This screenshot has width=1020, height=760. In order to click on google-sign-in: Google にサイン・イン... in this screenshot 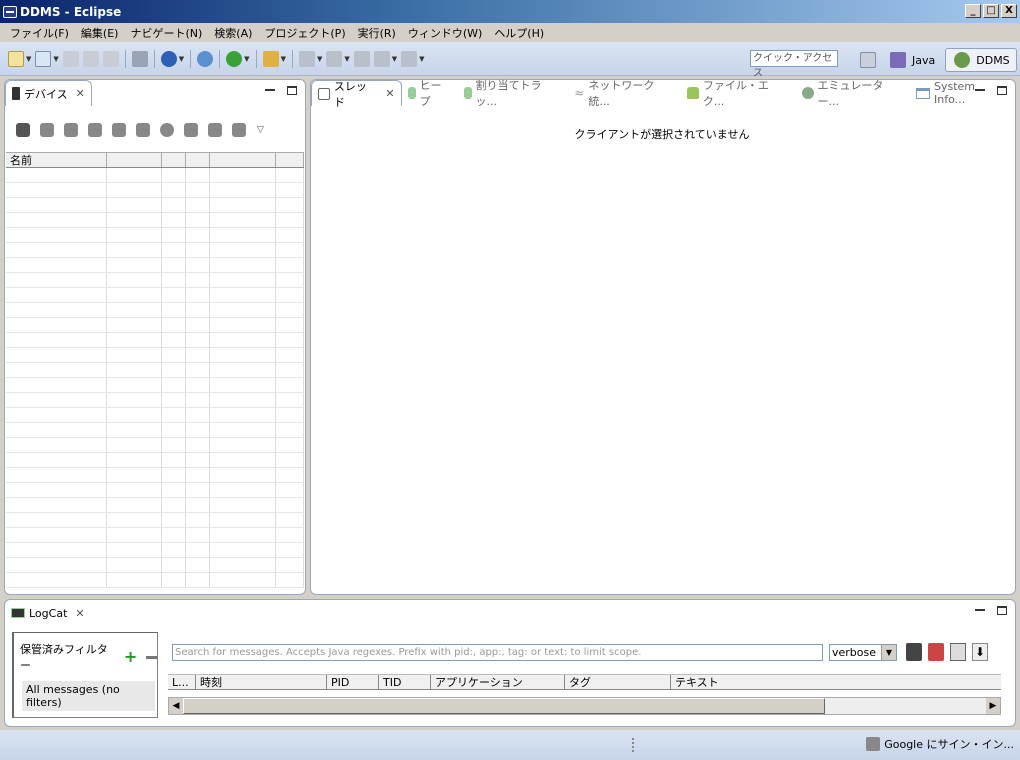, I will do `click(940, 744)`.